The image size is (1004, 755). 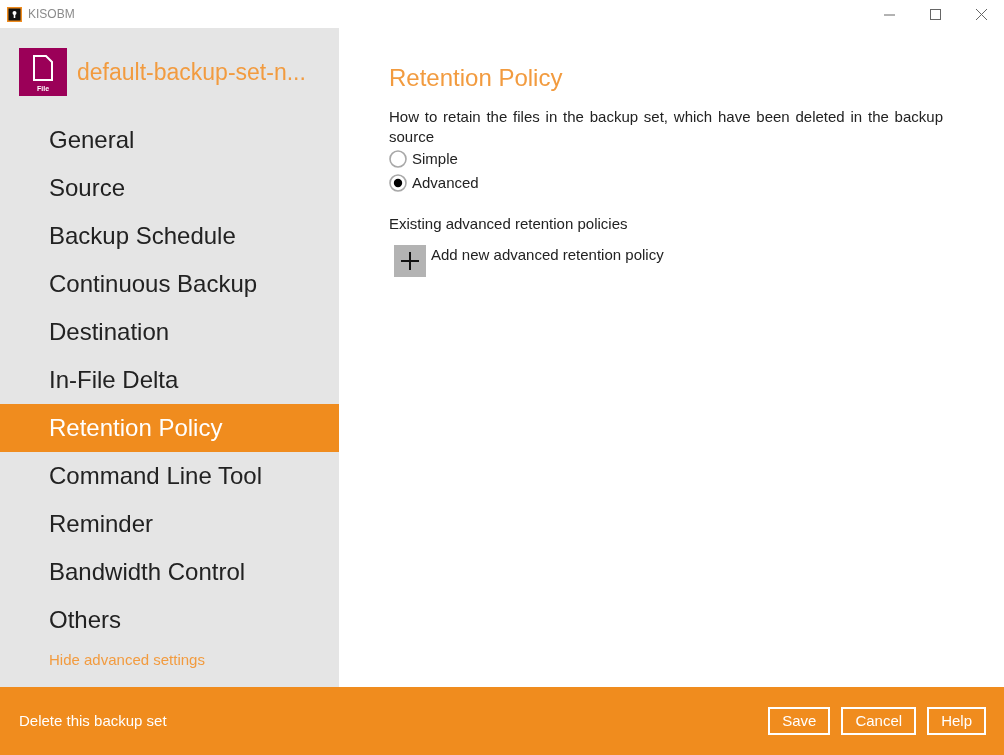 What do you see at coordinates (169, 524) in the screenshot?
I see `sidebar-item: Reminder` at bounding box center [169, 524].